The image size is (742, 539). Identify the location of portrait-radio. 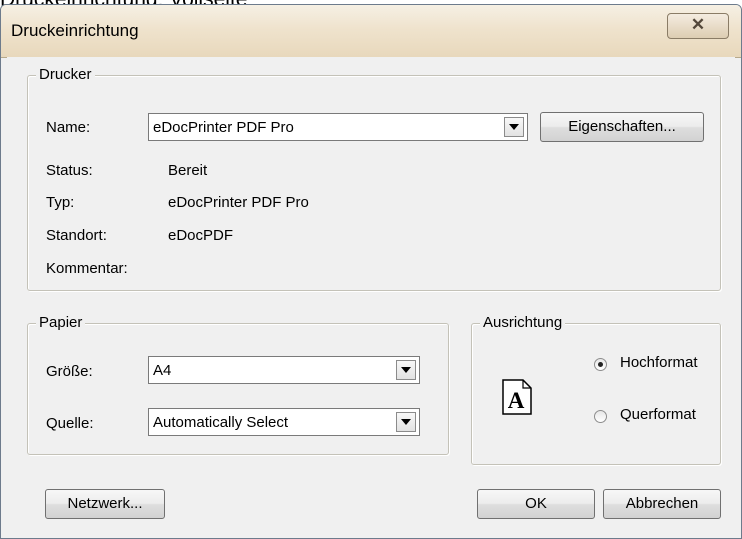
(600, 364).